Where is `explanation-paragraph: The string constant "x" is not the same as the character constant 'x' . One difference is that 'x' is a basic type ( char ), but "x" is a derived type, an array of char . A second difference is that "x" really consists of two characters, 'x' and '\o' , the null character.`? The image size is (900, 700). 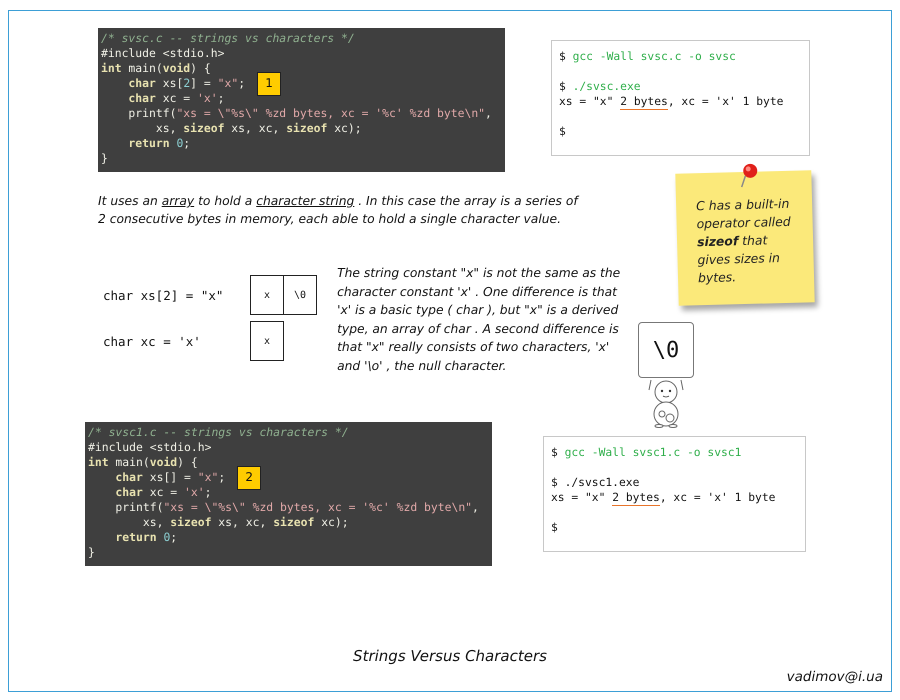 explanation-paragraph: The string constant "x" is not the same as the character constant 'x' . One difference is that 'x' is a basic type ( char ), but "x" is a derived type, an array of char . A second difference is that "x" really consists of two characters, 'x' and '\o' , the null character. is located at coordinates (479, 319).